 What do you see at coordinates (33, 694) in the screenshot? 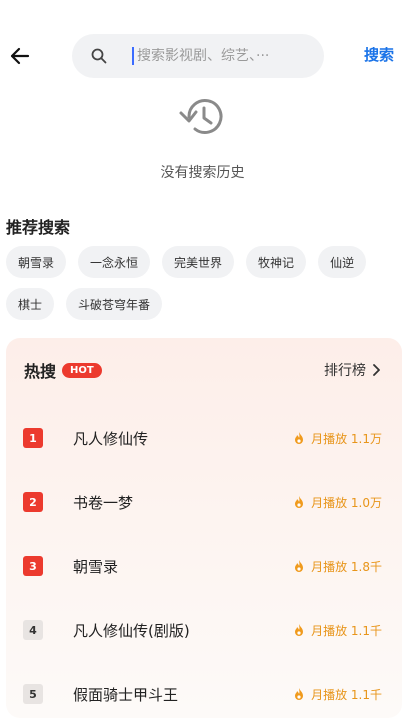
I see `rank-number: 5` at bounding box center [33, 694].